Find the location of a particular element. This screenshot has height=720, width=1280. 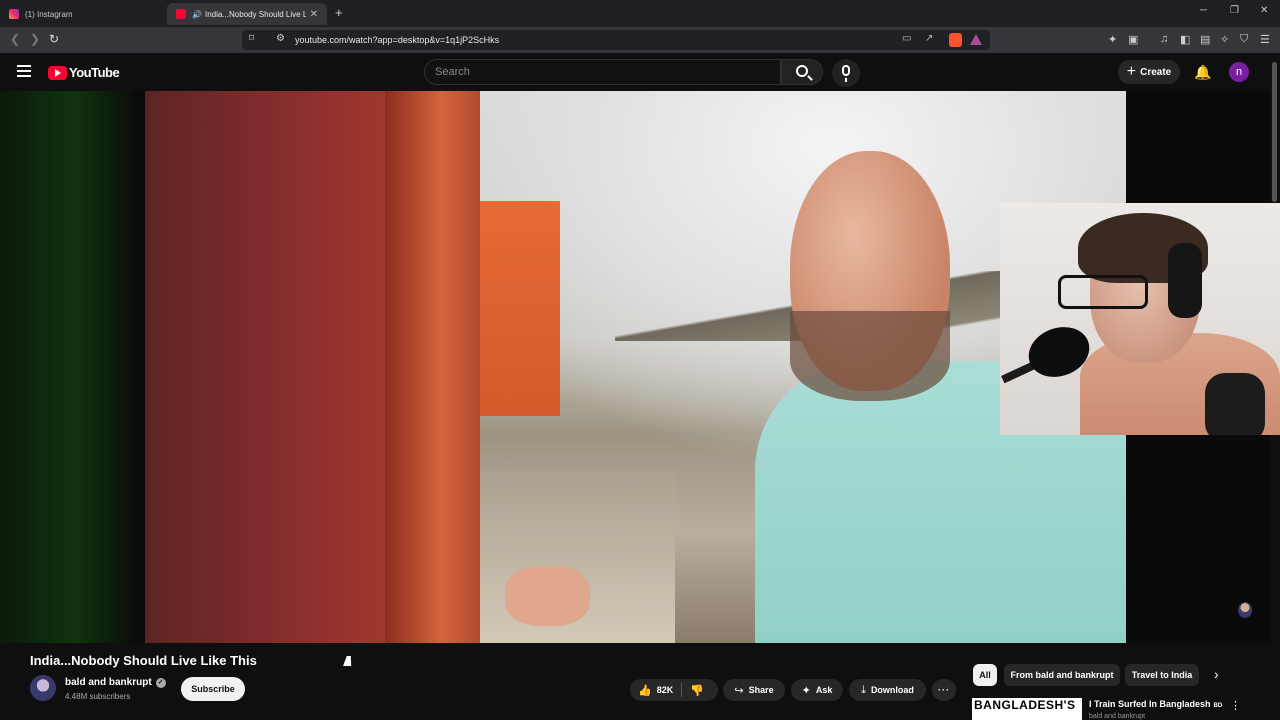

youtube-logo: YouTube is located at coordinates (84, 72).